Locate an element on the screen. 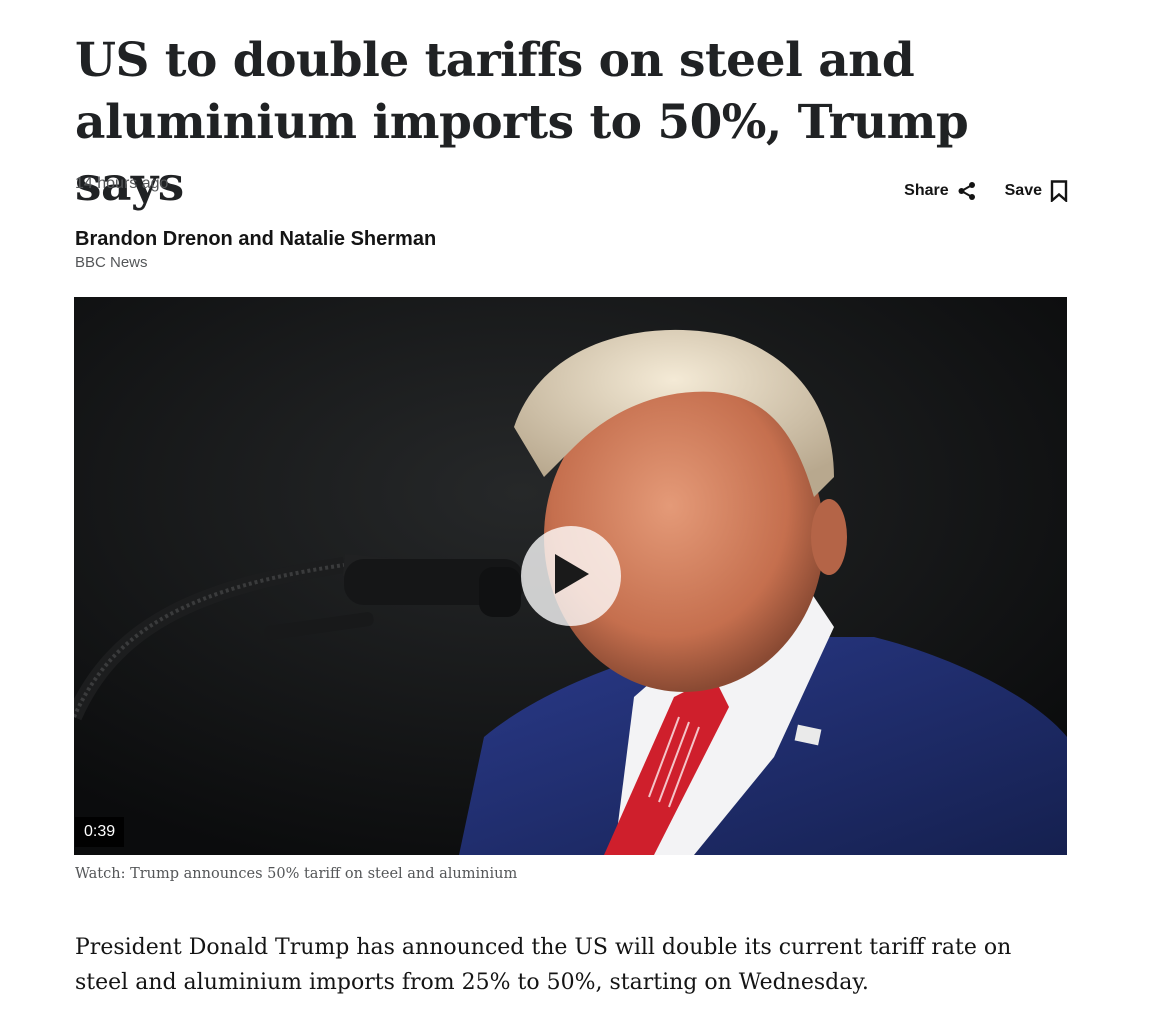 This screenshot has height=1019, width=1158. bookmark-icon is located at coordinates (1059, 191).